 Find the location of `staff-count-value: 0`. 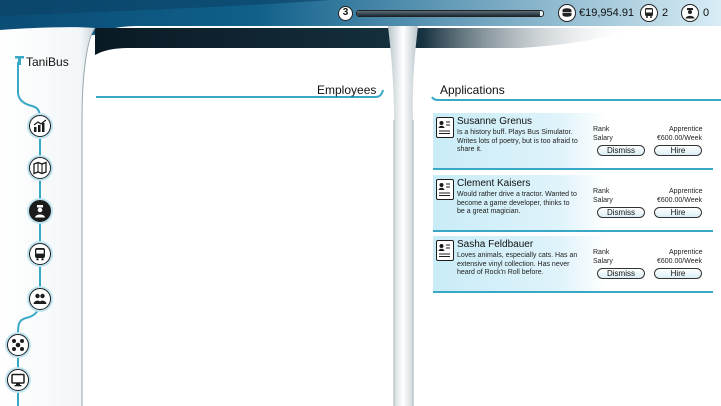

staff-count-value: 0 is located at coordinates (706, 13).